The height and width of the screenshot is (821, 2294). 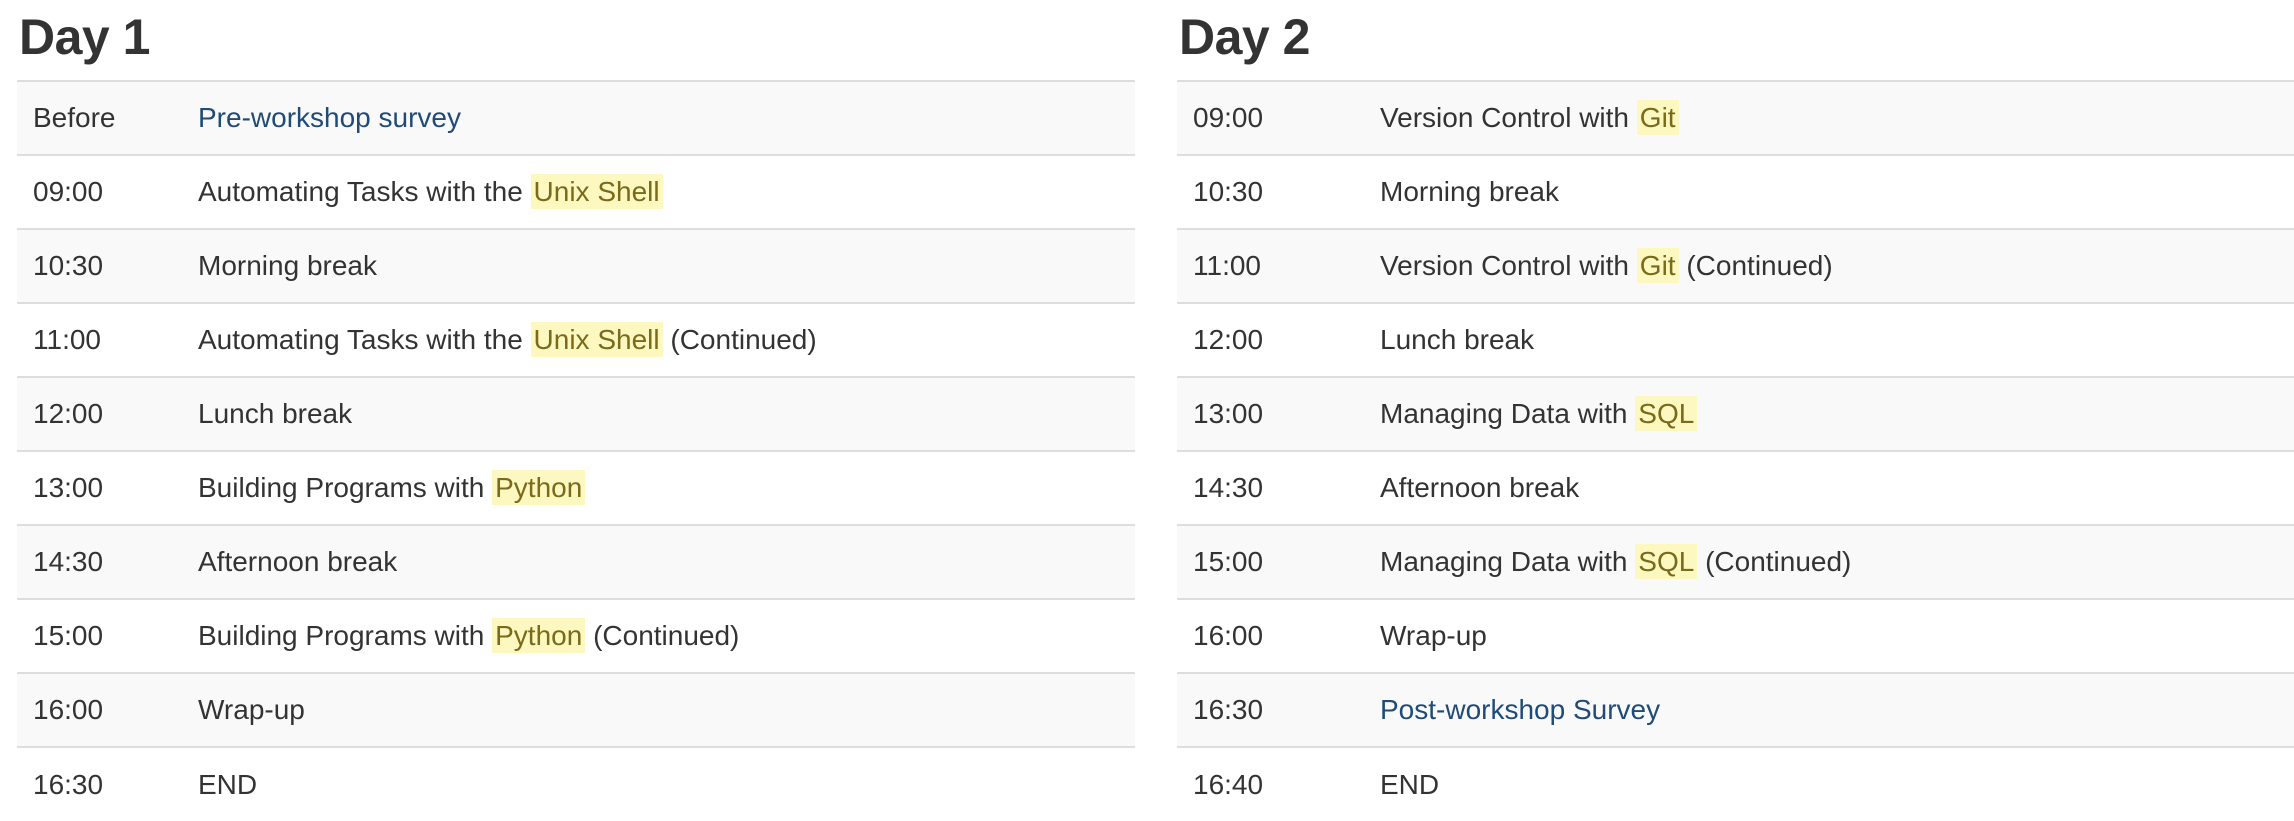 I want to click on schedule-row: 15:00 Managing Data with SQL (Continued), so click(x=1735, y=562).